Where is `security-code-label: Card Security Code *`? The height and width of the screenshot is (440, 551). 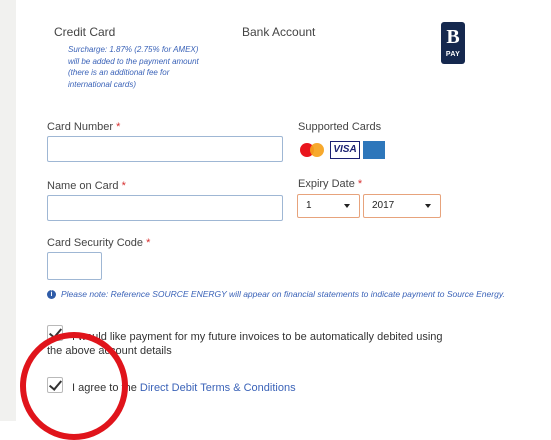
security-code-label: Card Security Code * is located at coordinates (99, 243).